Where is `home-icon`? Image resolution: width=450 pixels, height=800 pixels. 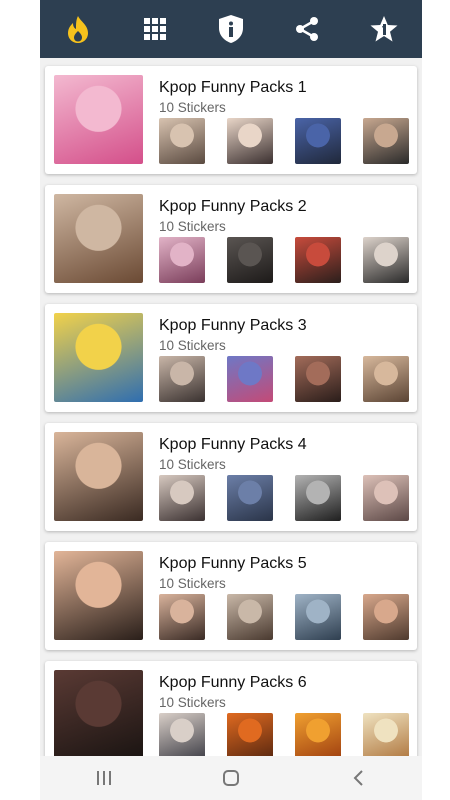 home-icon is located at coordinates (230, 778).